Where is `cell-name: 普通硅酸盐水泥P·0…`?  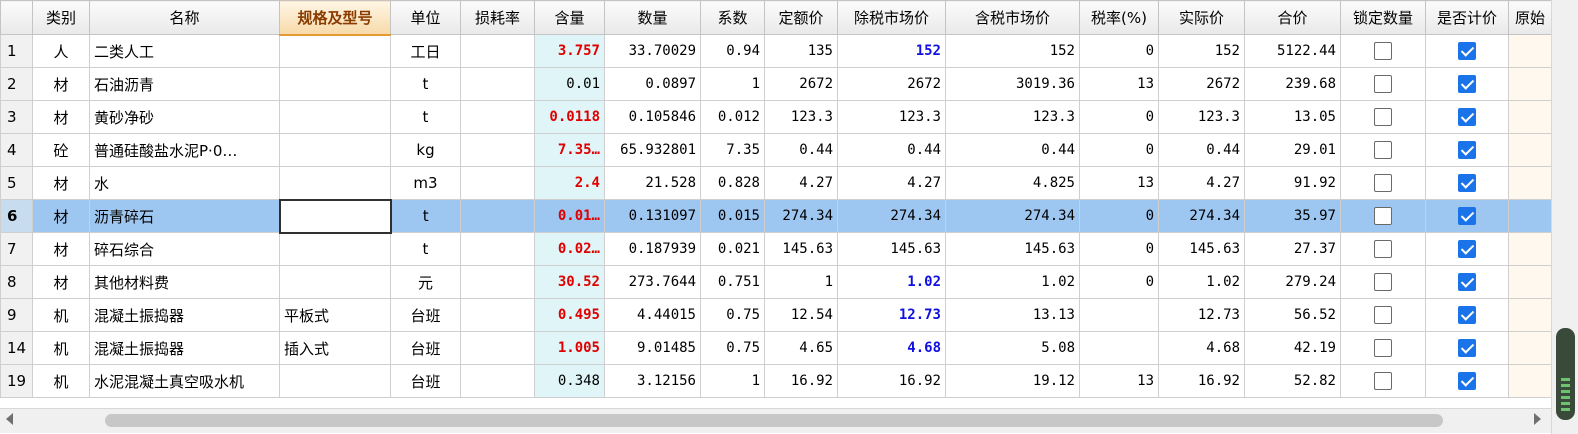 cell-name: 普通硅酸盐水泥P·0… is located at coordinates (184, 150).